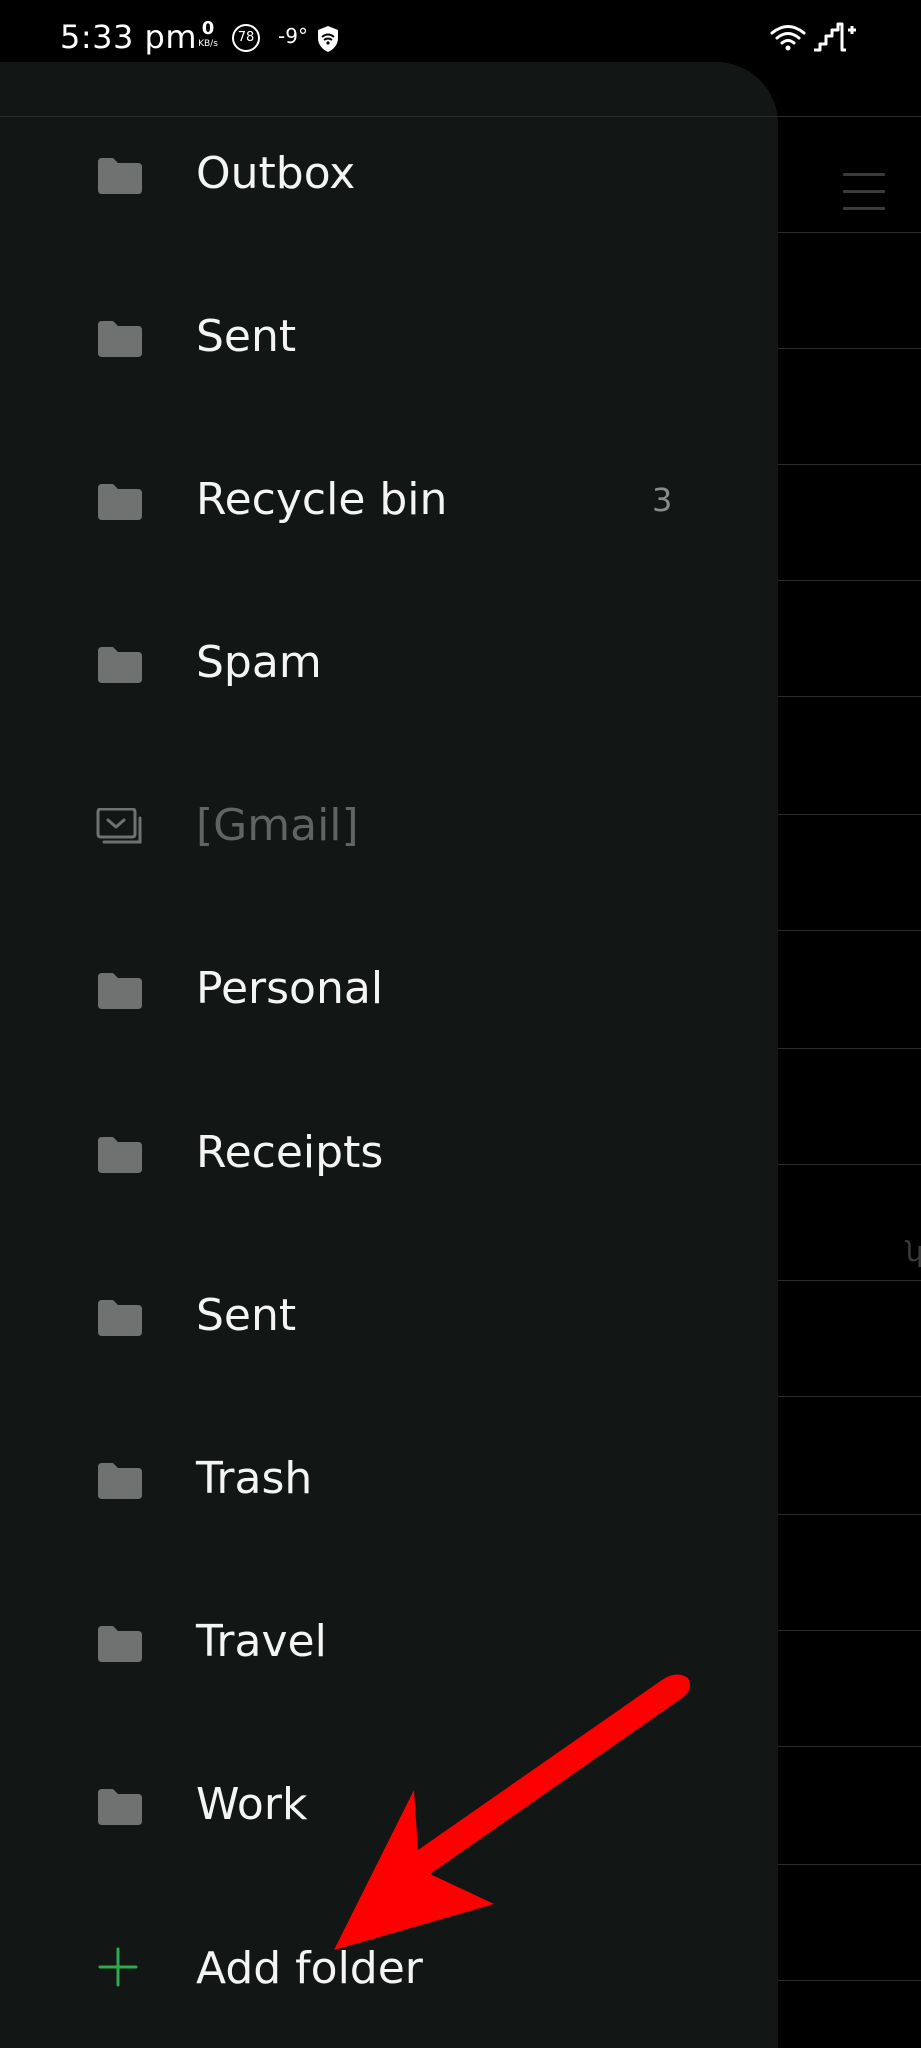 The image size is (921, 2048). What do you see at coordinates (118, 1967) in the screenshot?
I see `plus-icon` at bounding box center [118, 1967].